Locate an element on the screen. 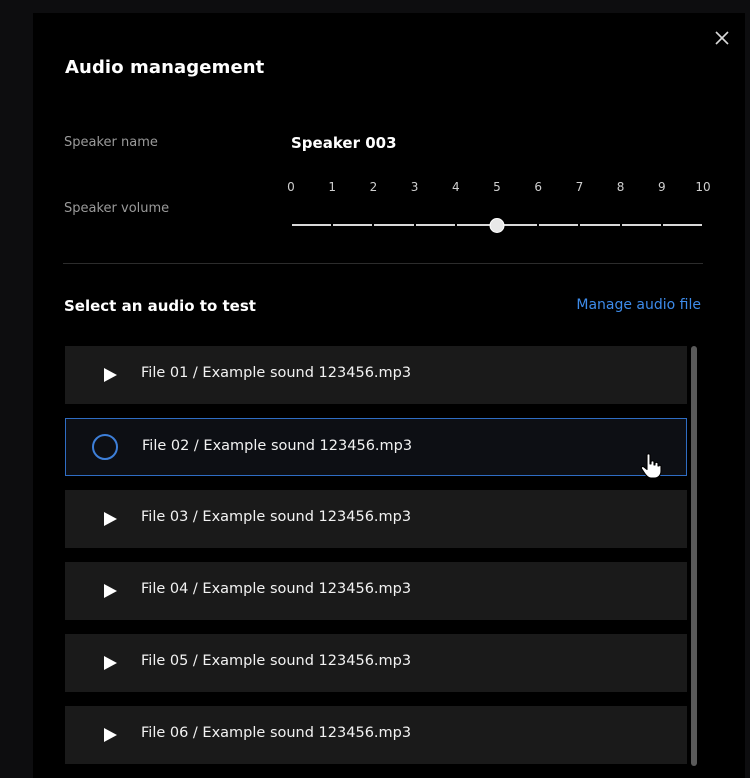  audio-item-label: File 06 / Example sound 123456.mp3 is located at coordinates (276, 733).